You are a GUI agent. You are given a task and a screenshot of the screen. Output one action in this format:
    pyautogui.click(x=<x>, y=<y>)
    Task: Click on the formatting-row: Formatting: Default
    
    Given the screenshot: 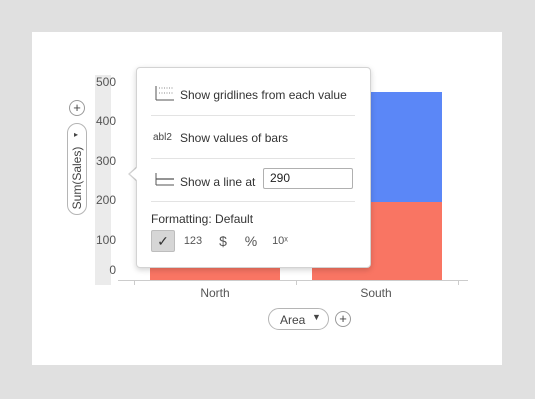 What is the action you would take?
    pyautogui.click(x=202, y=219)
    